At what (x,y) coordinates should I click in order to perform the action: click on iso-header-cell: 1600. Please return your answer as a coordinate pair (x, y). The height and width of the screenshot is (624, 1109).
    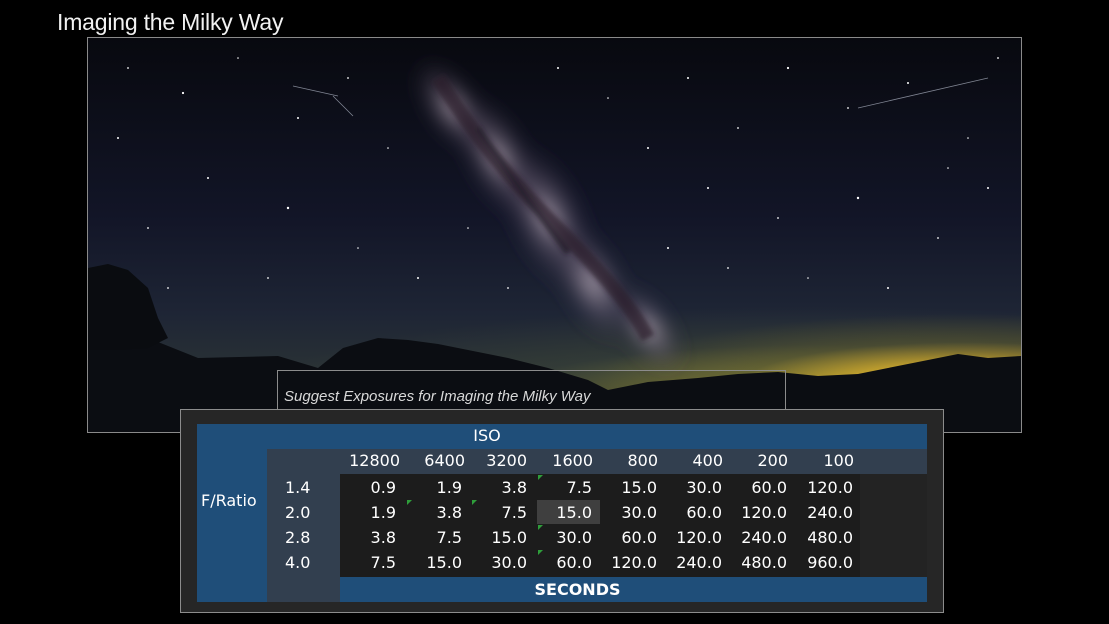
    Looking at the image, I should click on (572, 460).